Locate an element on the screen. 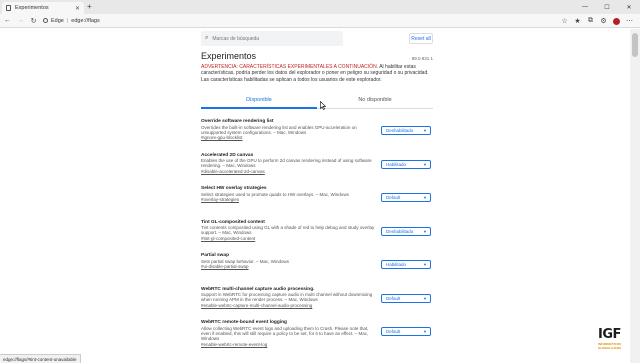 Image resolution: width=640 pixels, height=363 pixels. back-icon: ← is located at coordinates (7, 21).